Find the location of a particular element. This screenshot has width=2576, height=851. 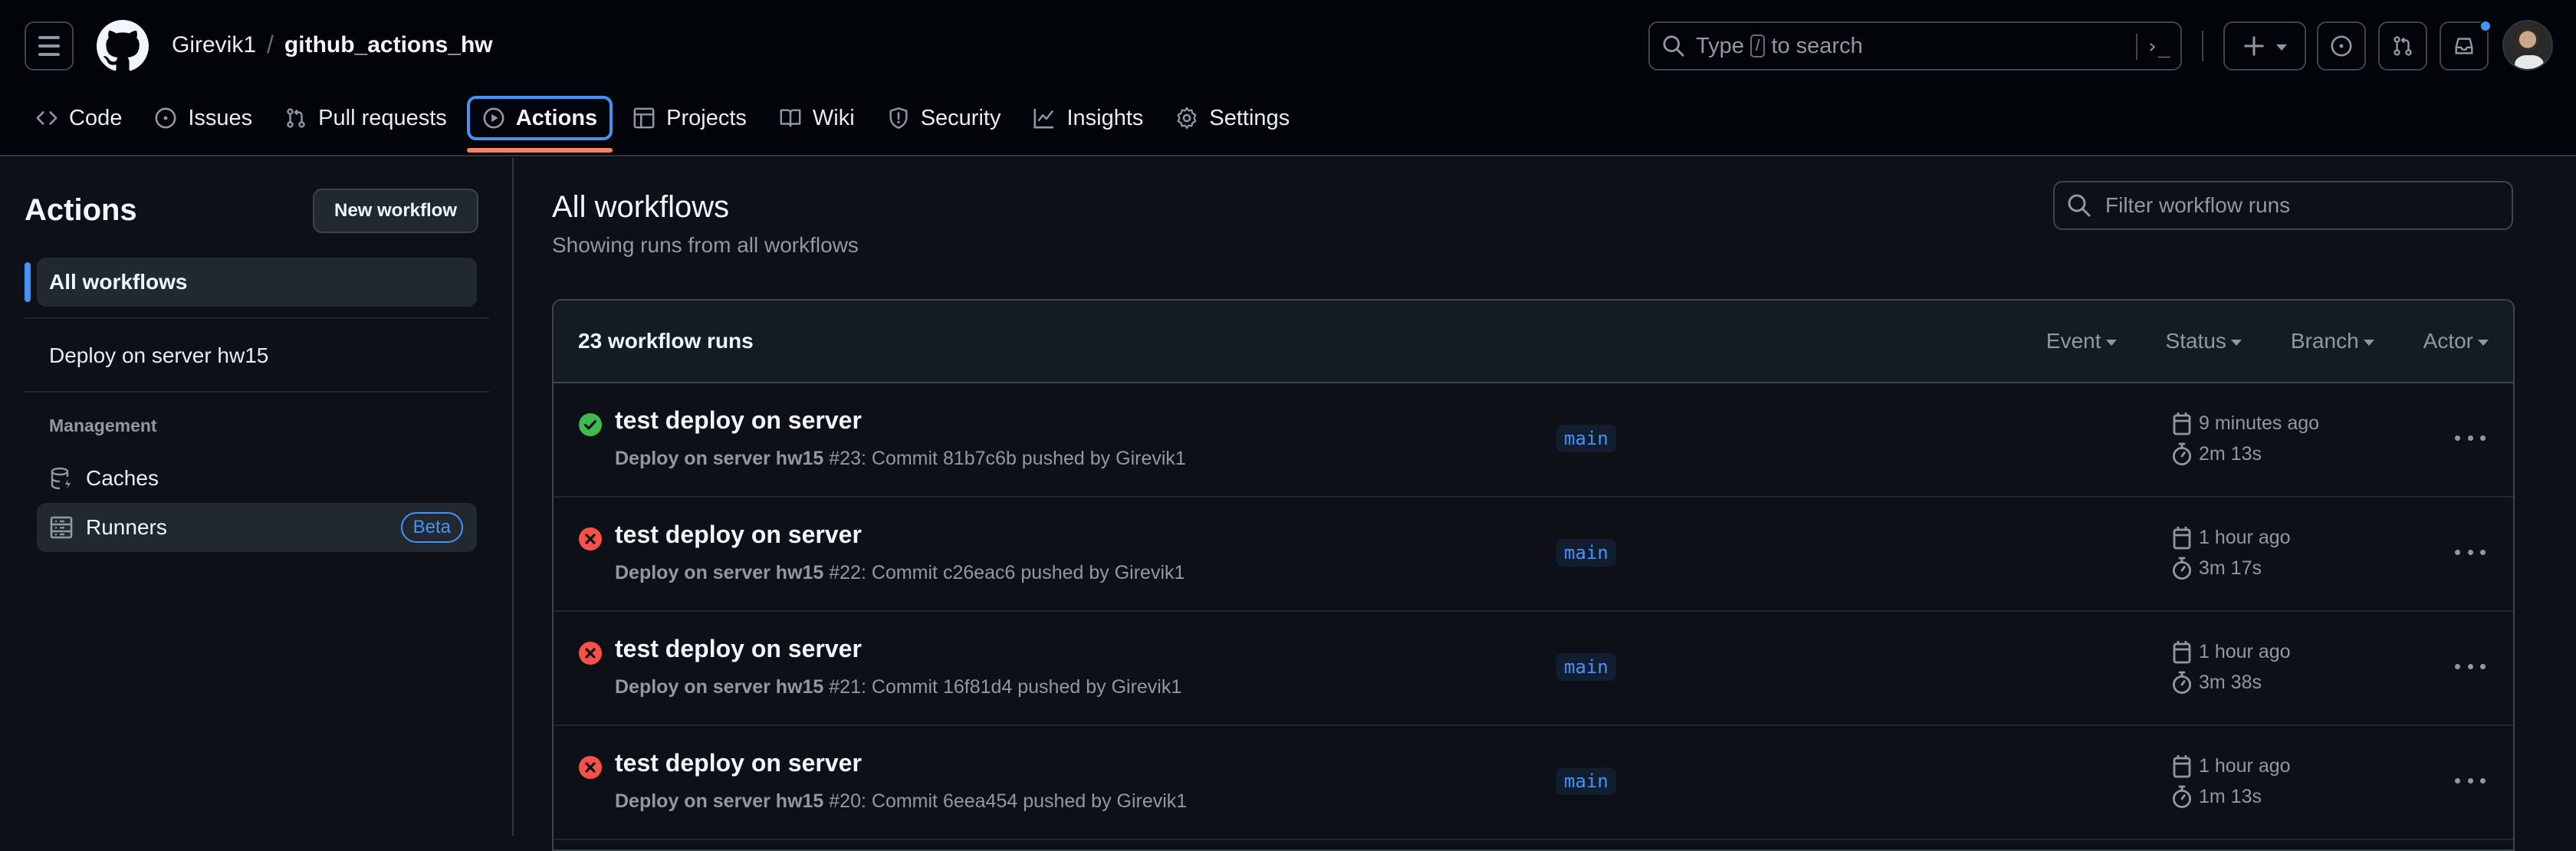

github-logo-icon is located at coordinates (123, 46).